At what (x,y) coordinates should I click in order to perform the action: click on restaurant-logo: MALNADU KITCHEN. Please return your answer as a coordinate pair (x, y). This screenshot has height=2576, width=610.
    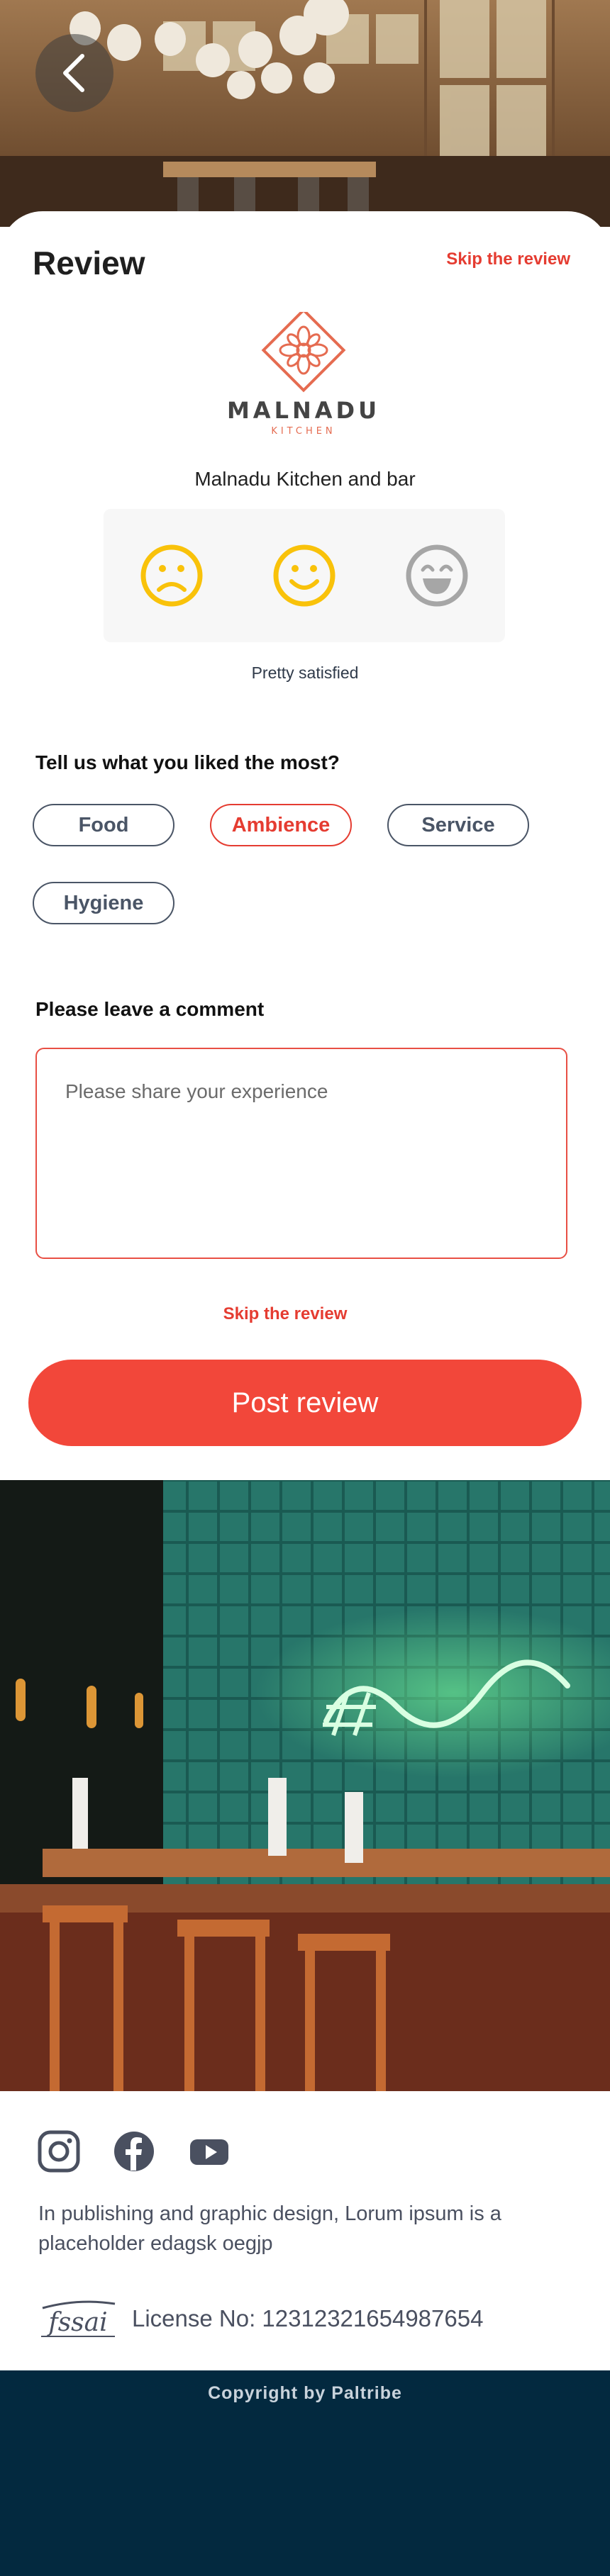
    Looking at the image, I should click on (303, 374).